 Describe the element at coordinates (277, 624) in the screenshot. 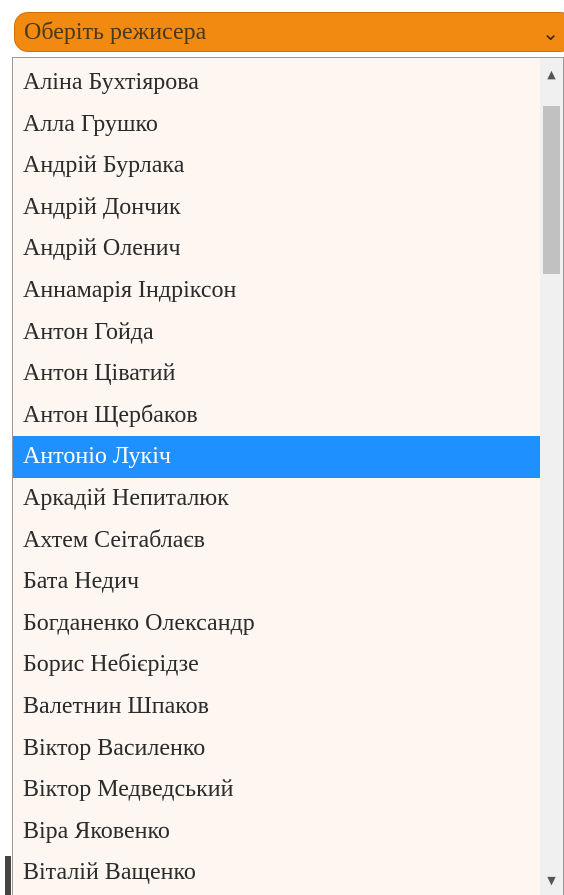

I see `list-item: Богданенко Олександр` at that location.